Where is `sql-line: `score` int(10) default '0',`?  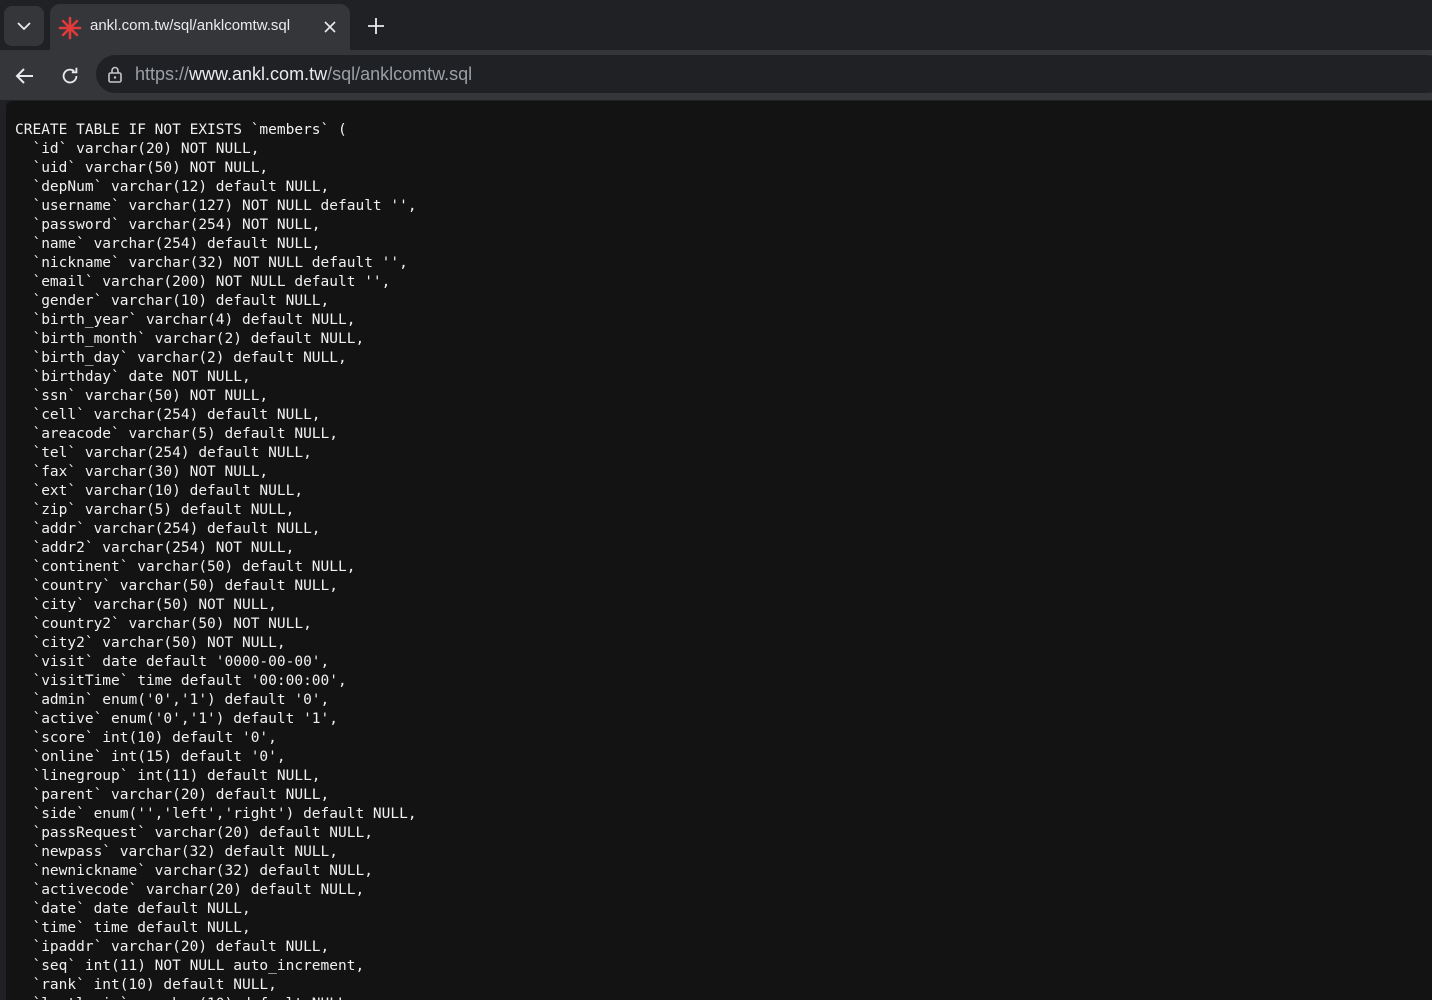 sql-line: `score` int(10) default '0', is located at coordinates (146, 738).